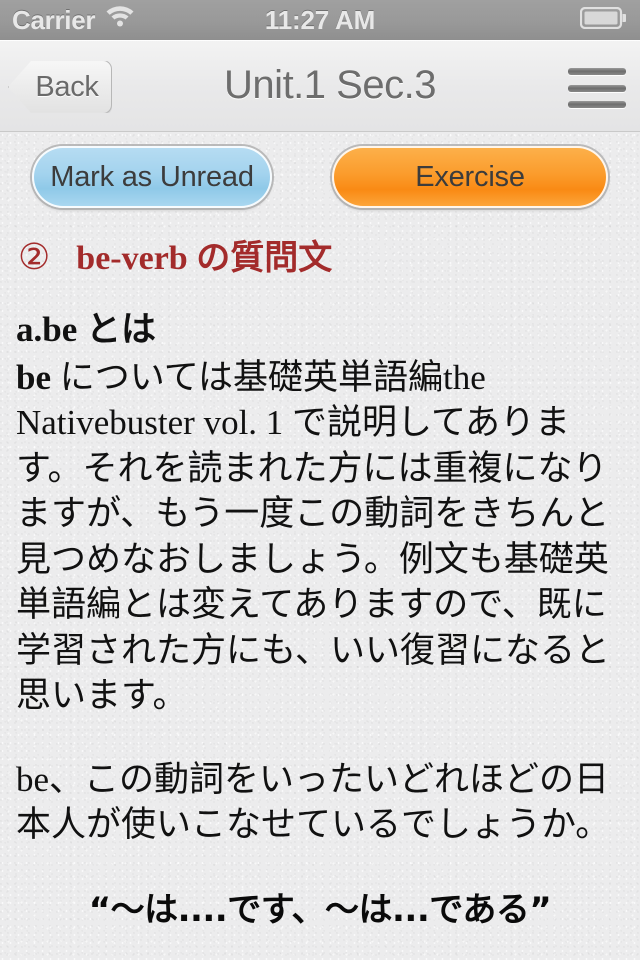 This screenshot has width=640, height=960. I want to click on action-button-bar: Mark as Unread Exercise, so click(320, 171).